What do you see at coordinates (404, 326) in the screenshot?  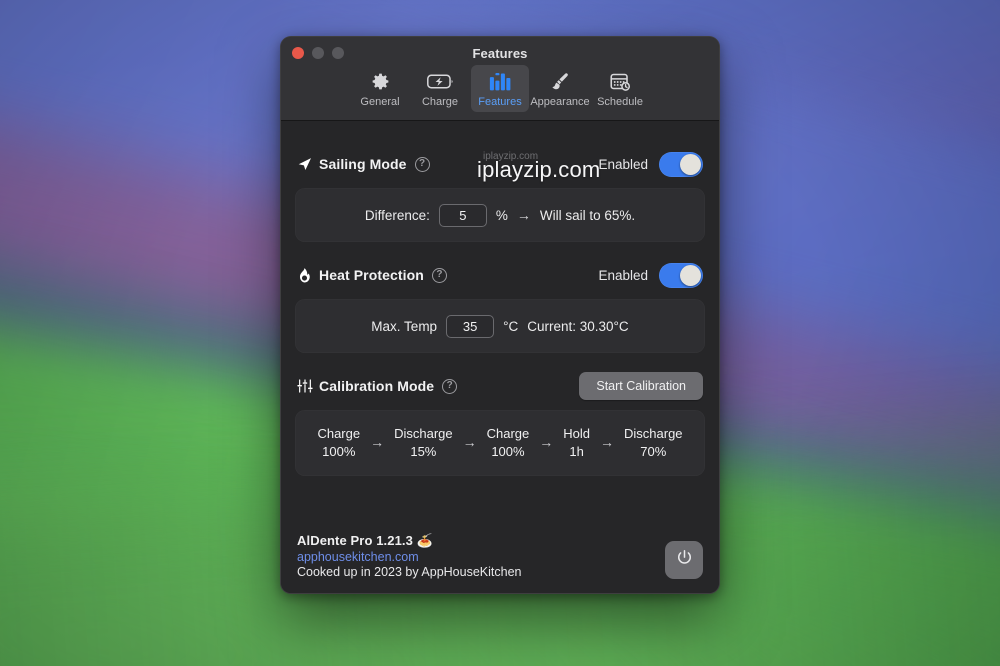 I see `max-temp-label: Max. Temp` at bounding box center [404, 326].